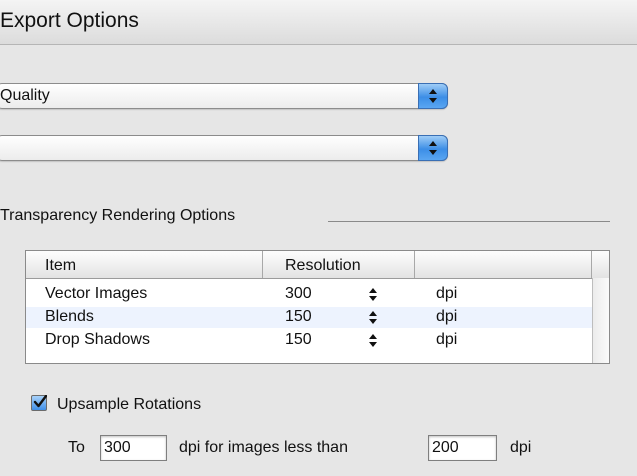 This screenshot has height=476, width=637. What do you see at coordinates (60, 266) in the screenshot?
I see `column-header-item: Item` at bounding box center [60, 266].